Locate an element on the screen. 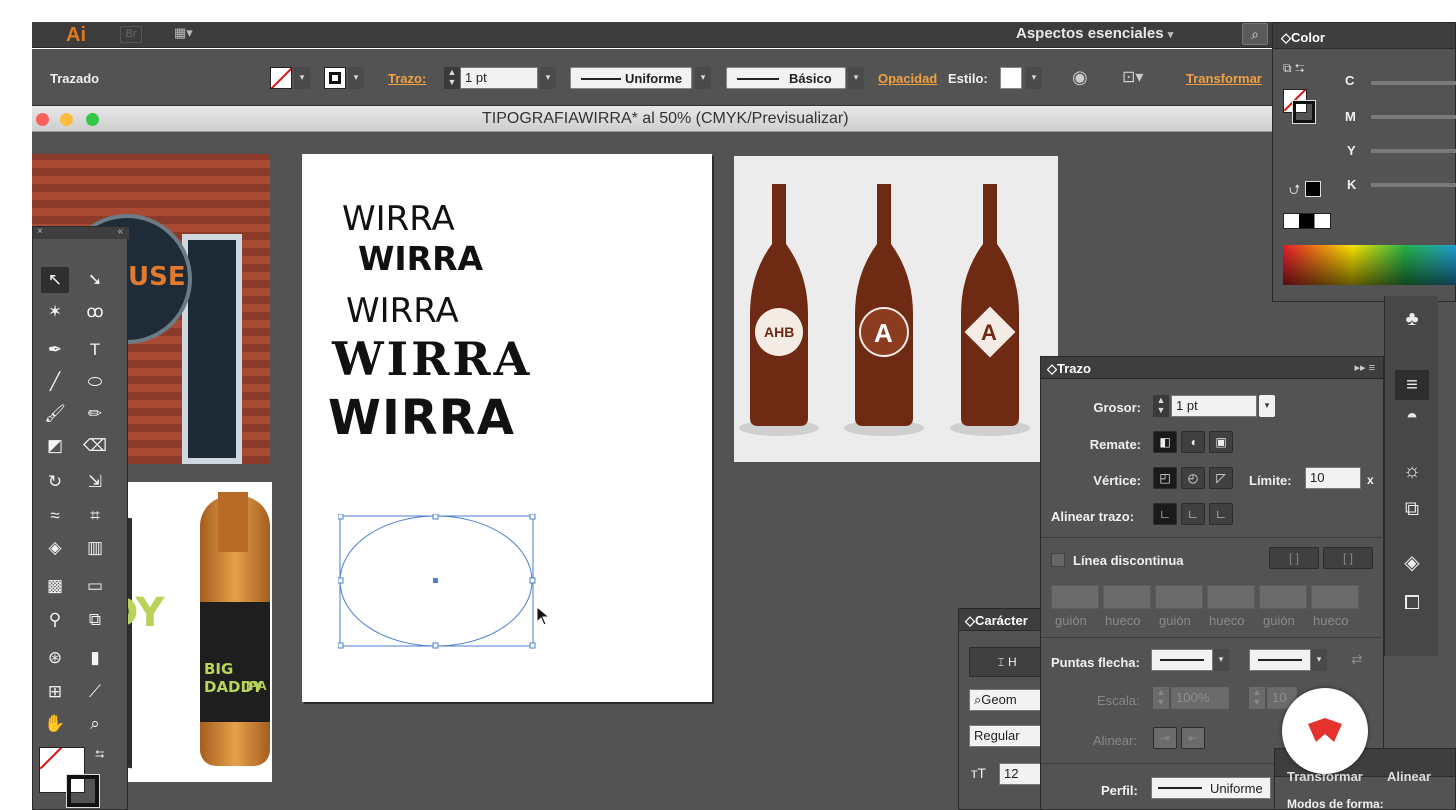 The height and width of the screenshot is (810, 1456). close-window-button is located at coordinates (42, 119).